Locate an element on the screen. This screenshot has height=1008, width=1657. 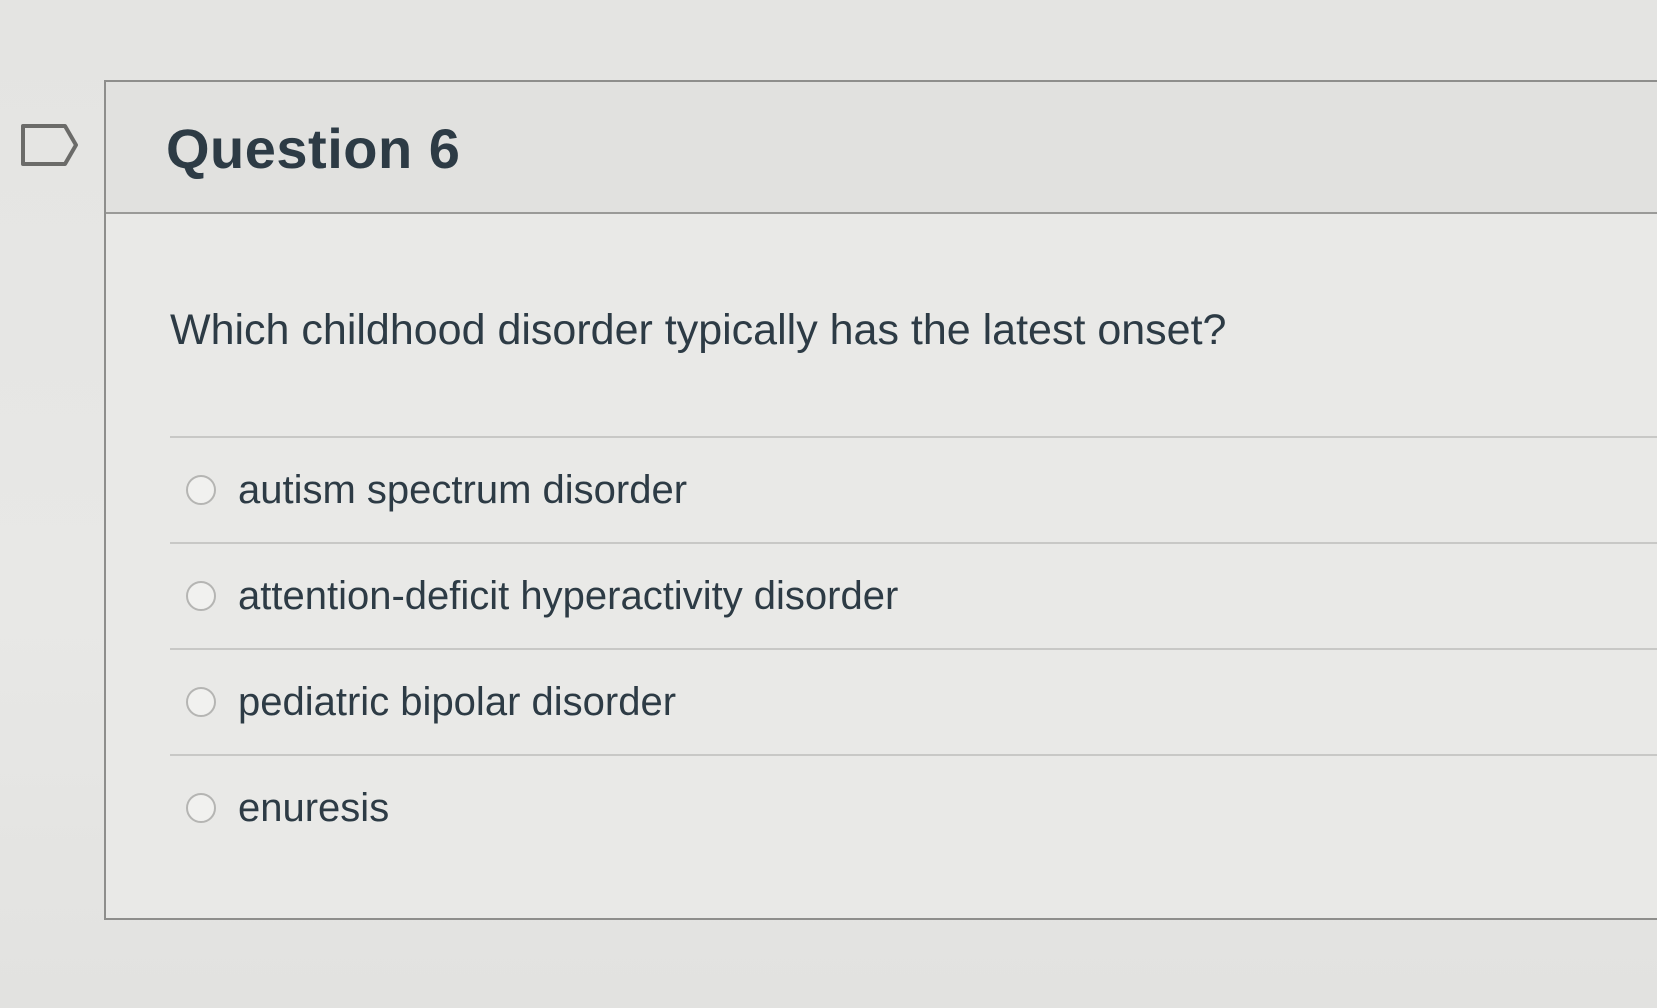
answer-option: attention-deficit hyperactivity disorder is located at coordinates (913, 595).